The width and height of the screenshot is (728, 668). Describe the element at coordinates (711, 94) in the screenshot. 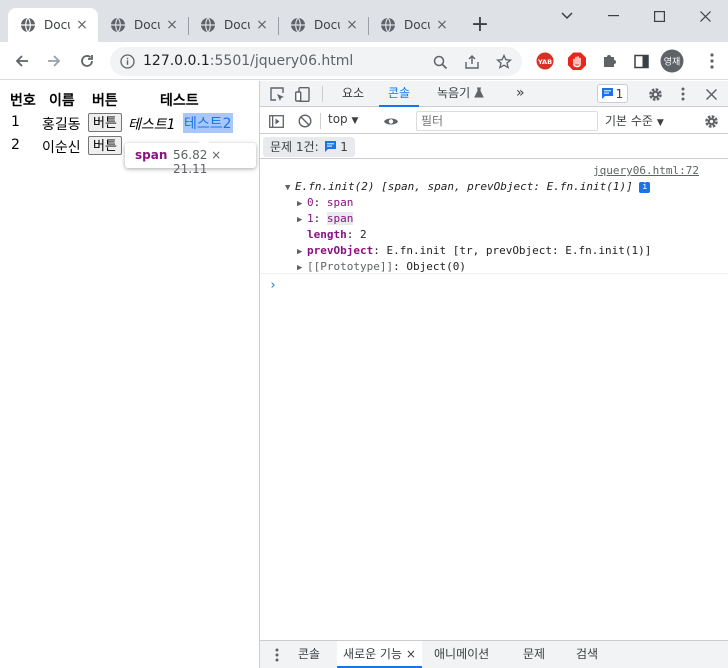

I see `close-devtools-button` at that location.